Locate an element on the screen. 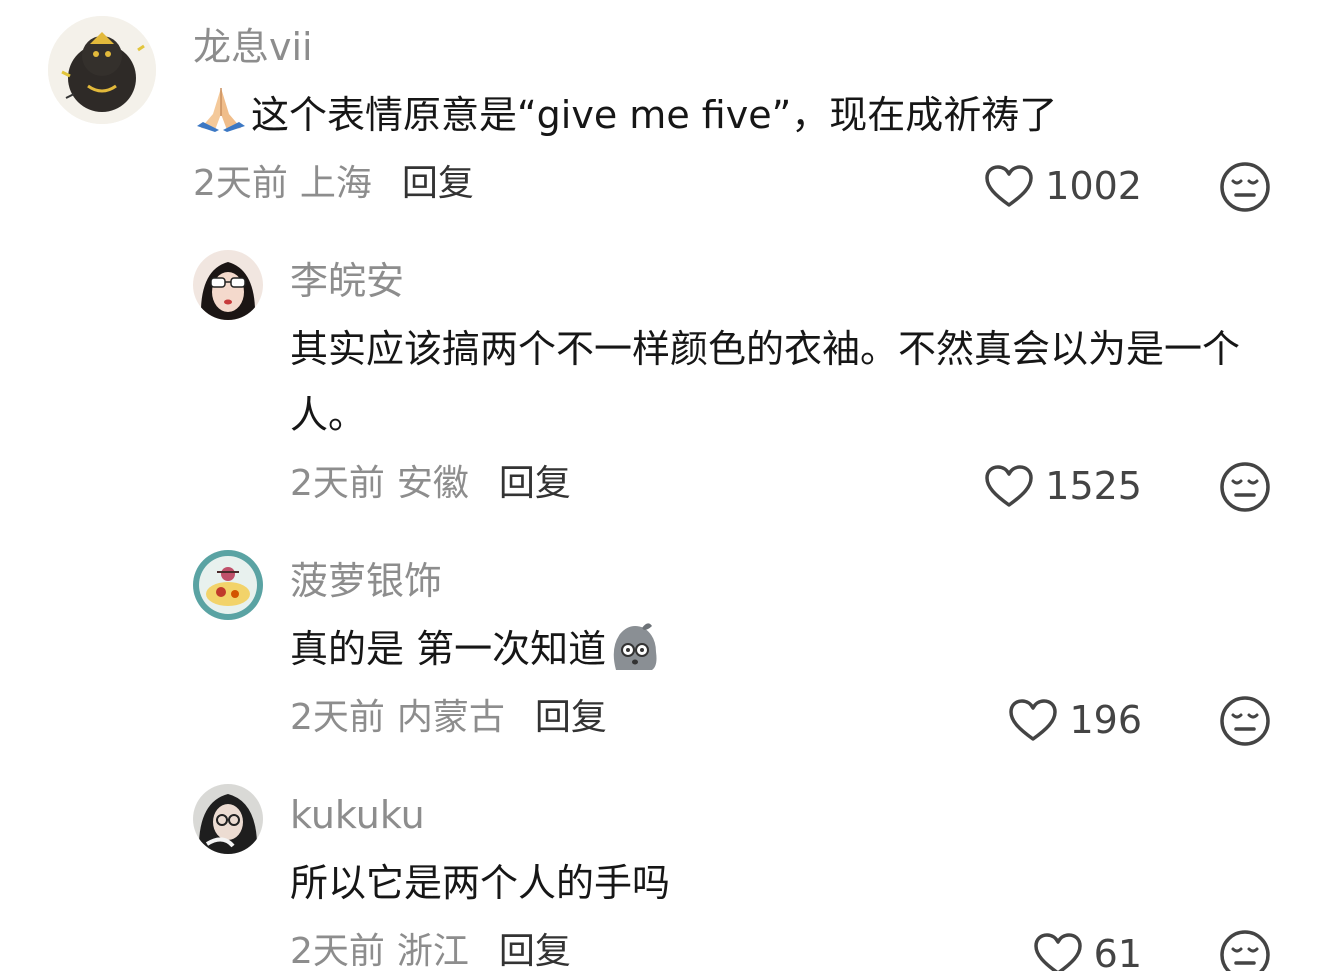 This screenshot has width=1320, height=971. comment-text: 真的是 第一次知道 is located at coordinates (775, 649).